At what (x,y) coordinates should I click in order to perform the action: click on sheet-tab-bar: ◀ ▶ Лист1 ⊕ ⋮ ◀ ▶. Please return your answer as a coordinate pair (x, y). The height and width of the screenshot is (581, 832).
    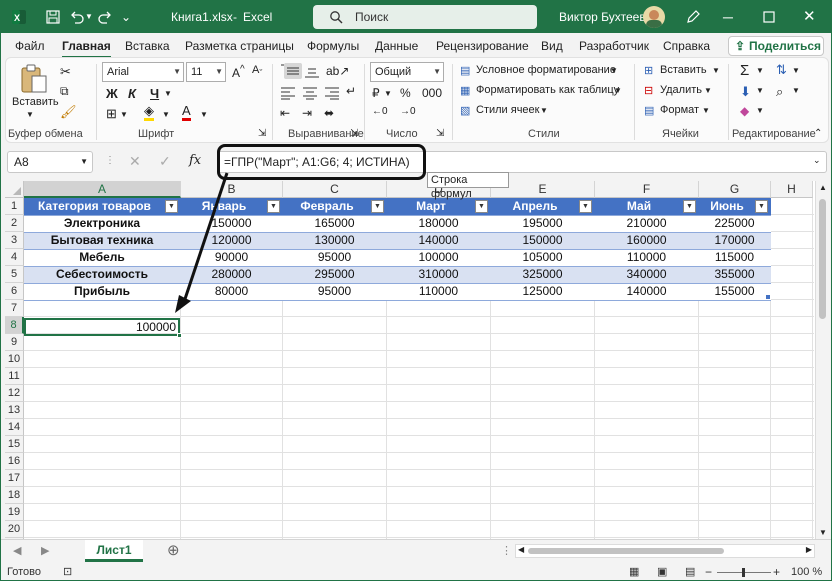
    Looking at the image, I should click on (416, 551).